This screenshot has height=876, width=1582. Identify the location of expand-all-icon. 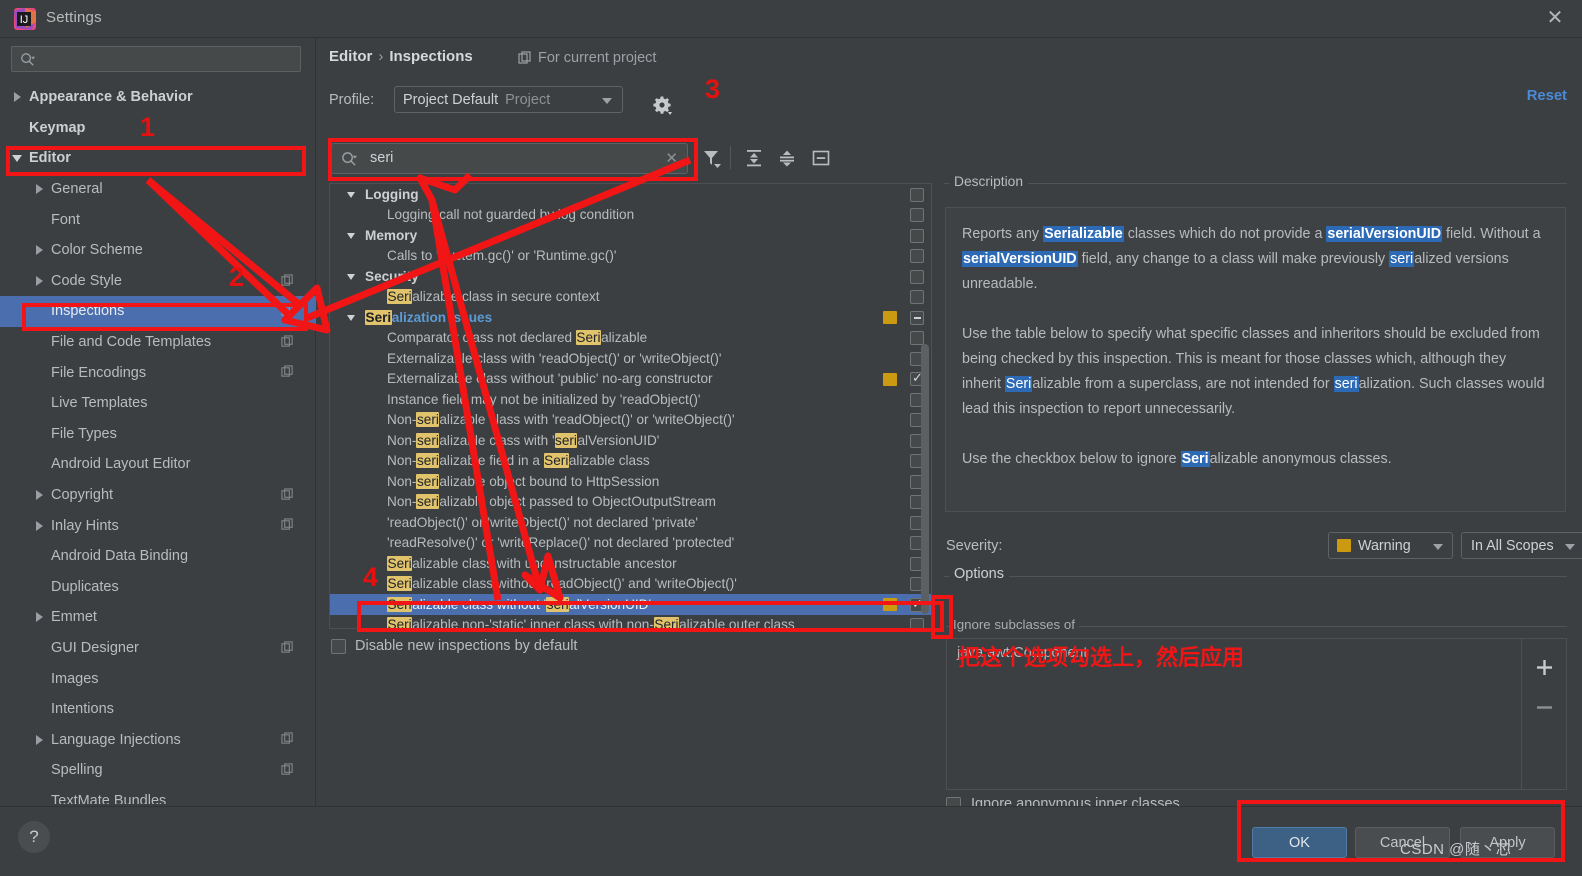
(754, 158).